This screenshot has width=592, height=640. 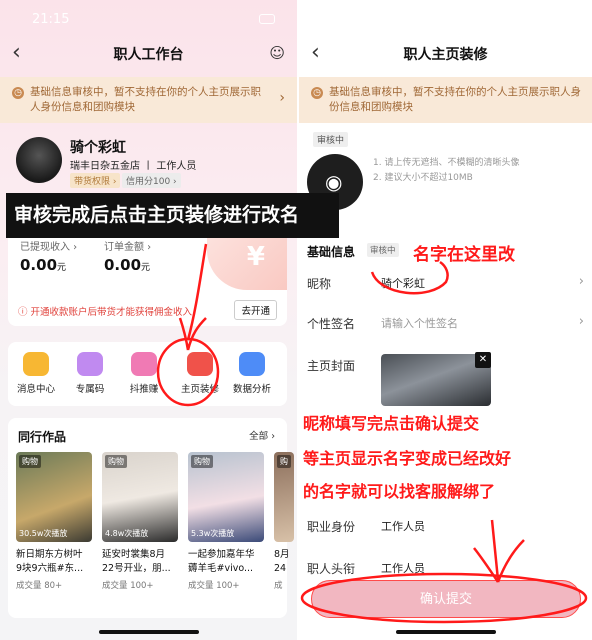 I want to click on credit-score-tag: 信用分100 ›, so click(x=151, y=180).